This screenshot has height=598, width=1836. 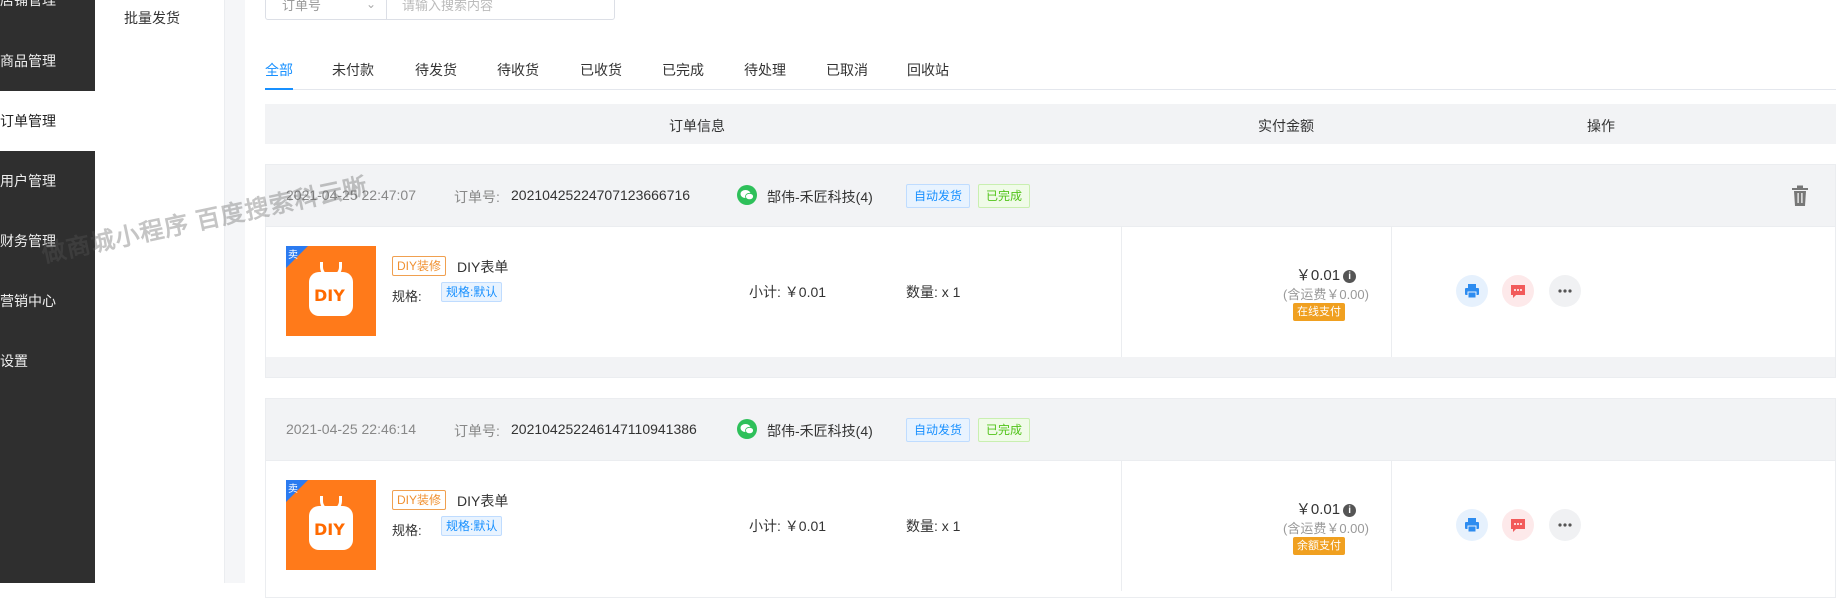 I want to click on content-gutter, so click(x=235, y=291).